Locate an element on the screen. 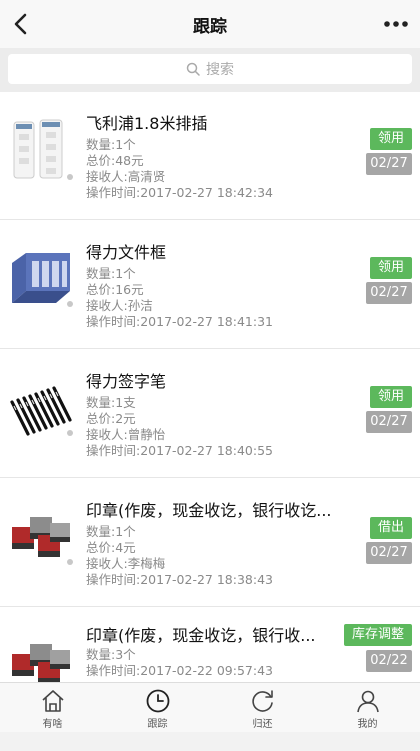  item-title: 飞利浦1.8米排插 is located at coordinates (147, 123).